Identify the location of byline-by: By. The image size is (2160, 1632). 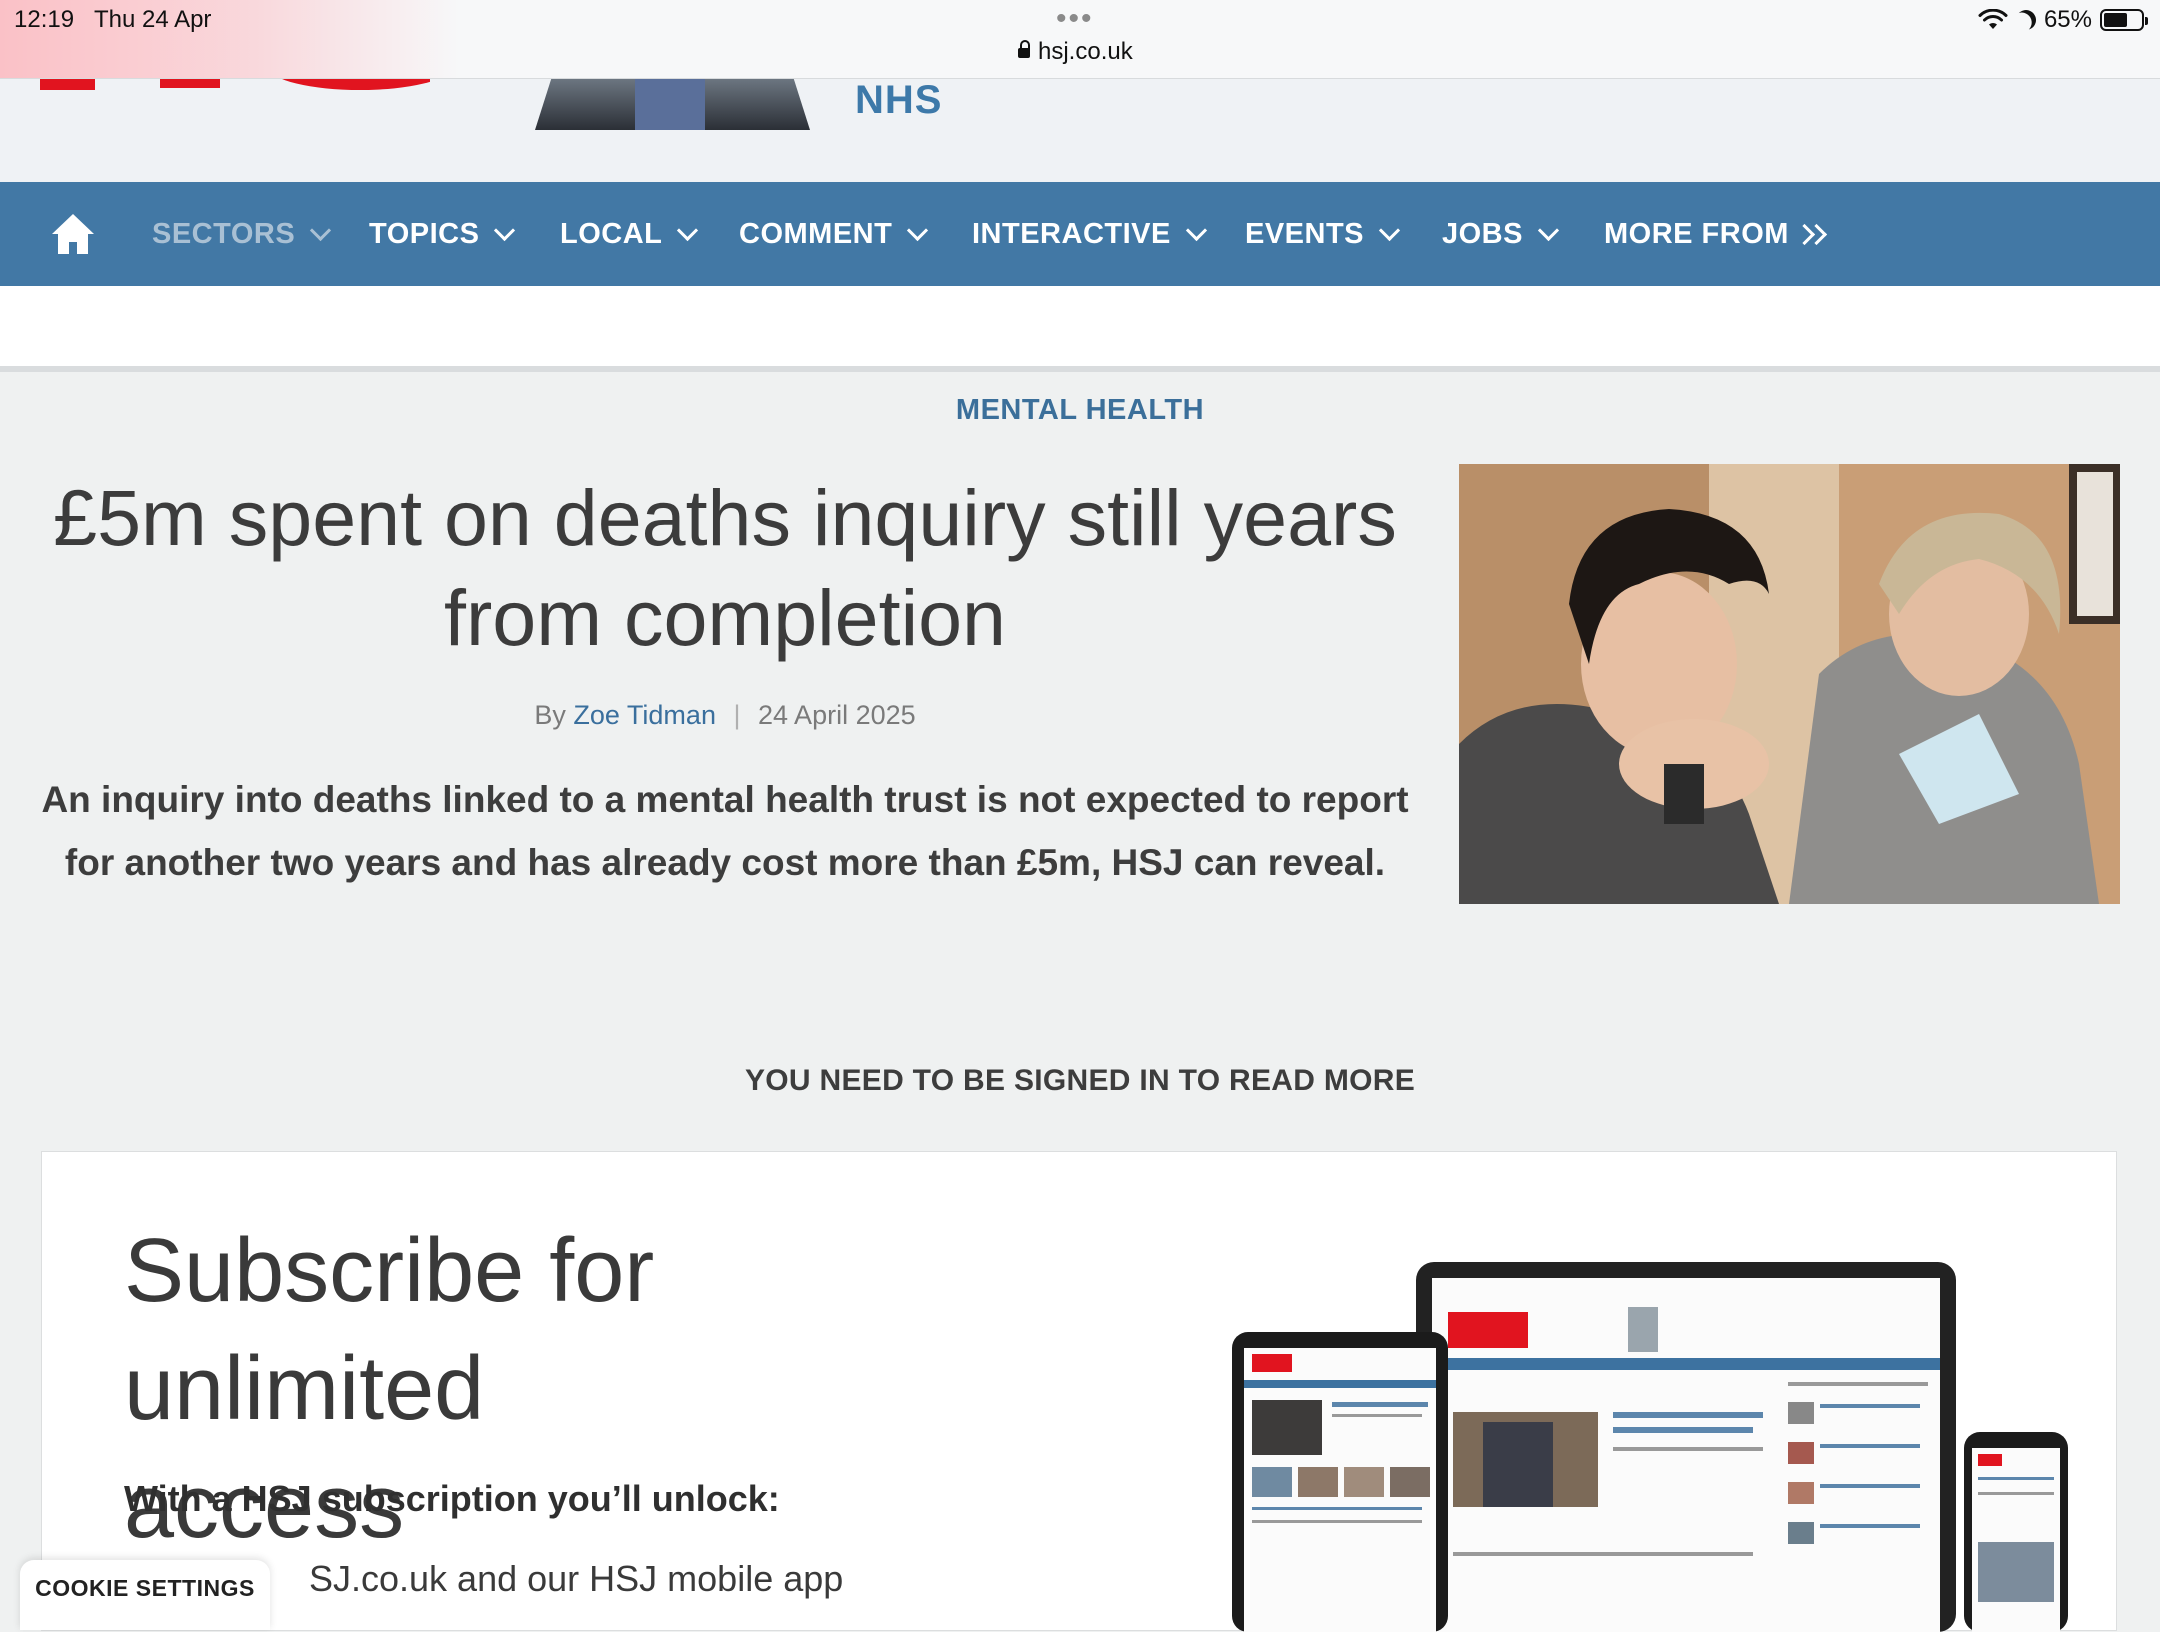
(550, 715).